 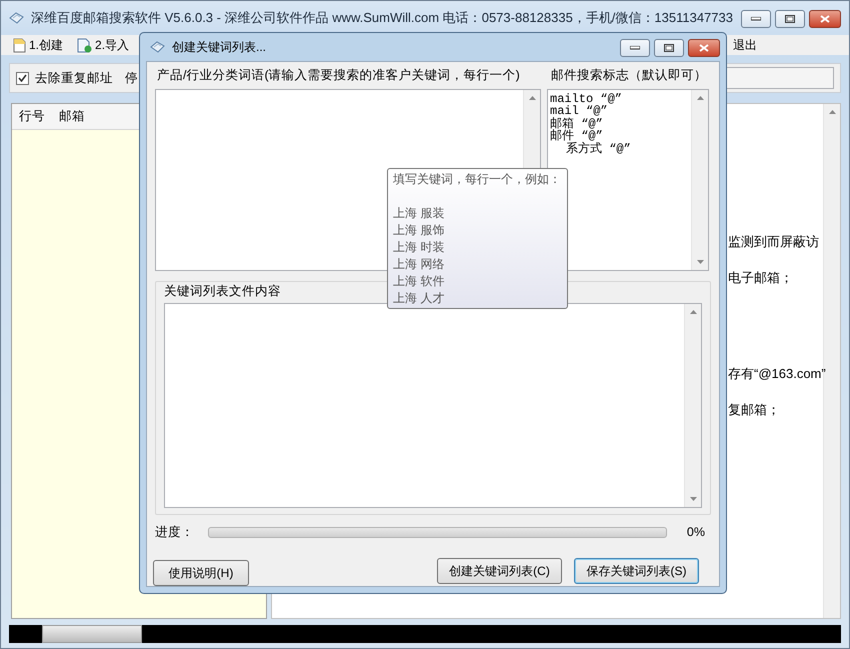 I want to click on dialog-button: 保存关键词列表(S), so click(x=636, y=571).